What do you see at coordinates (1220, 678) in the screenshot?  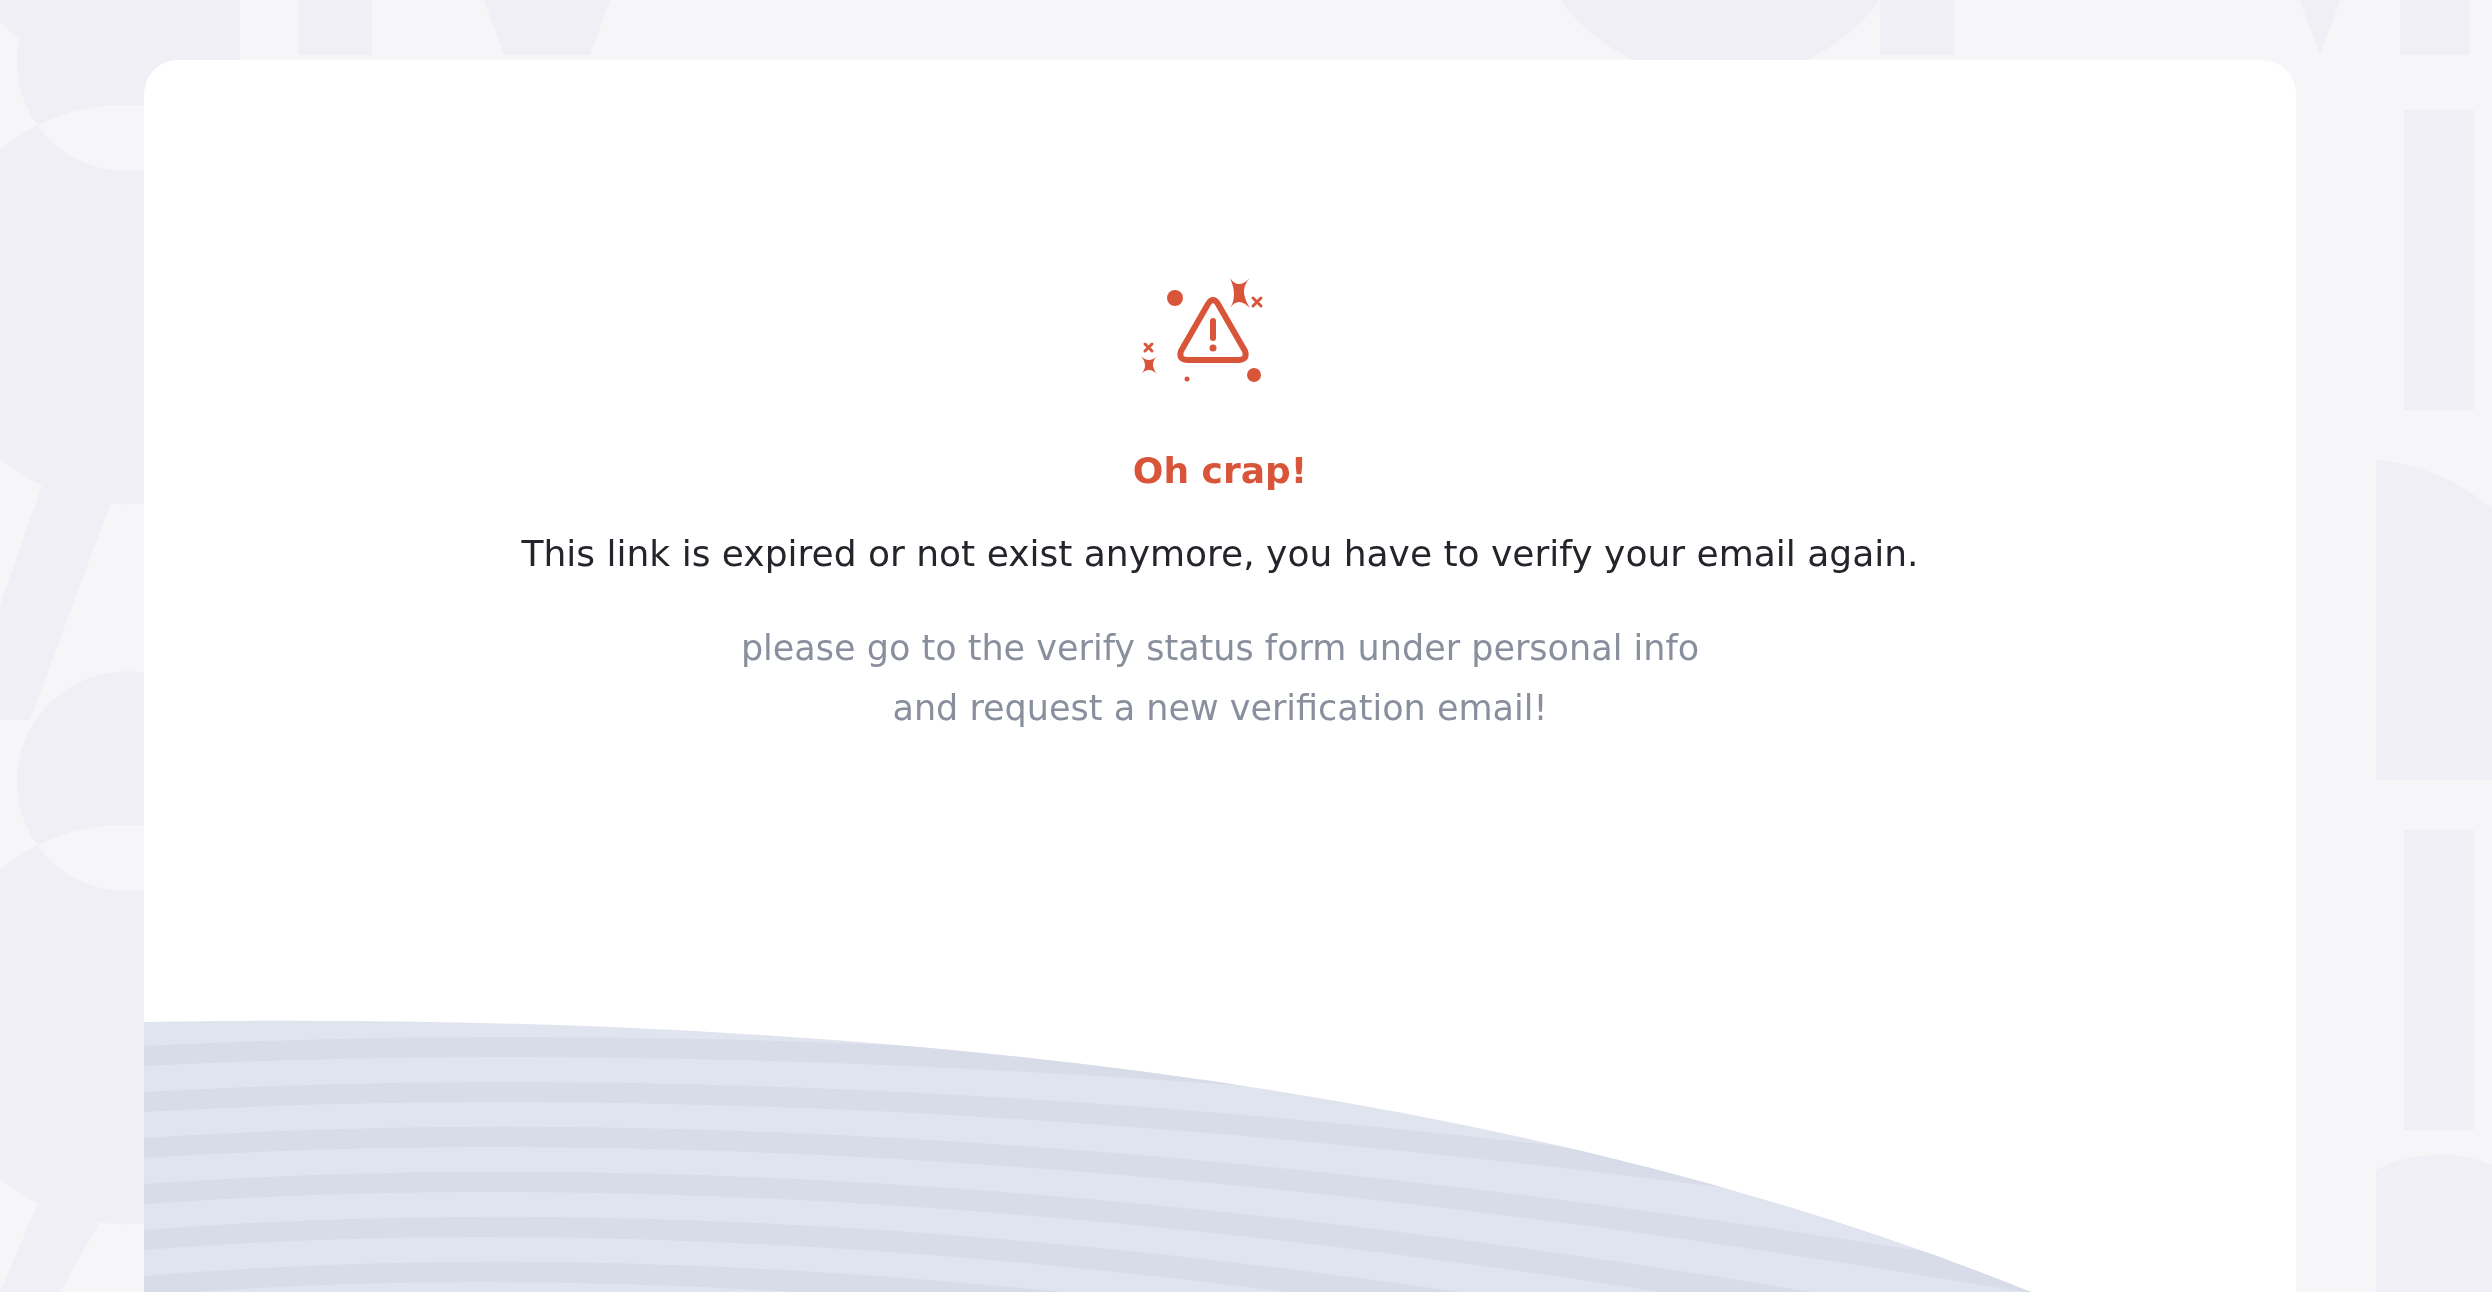 I see `hint-text: please go to the verify status form under personal info and request a new verification email!` at bounding box center [1220, 678].